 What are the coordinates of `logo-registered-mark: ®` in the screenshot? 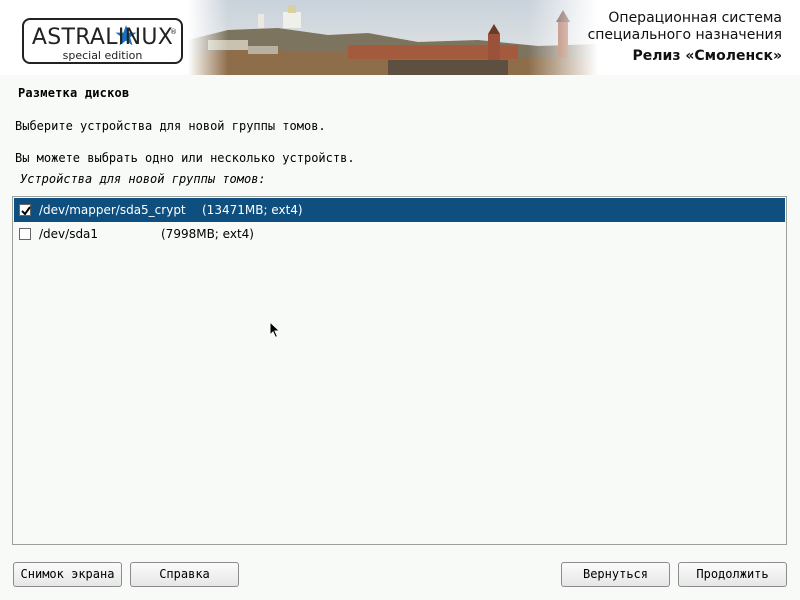 It's located at (173, 32).